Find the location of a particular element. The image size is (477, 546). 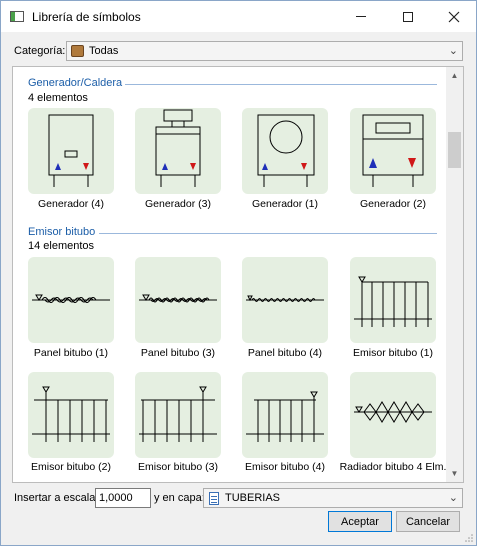

symbol-label: Panel bitubo (3) is located at coordinates (178, 353).